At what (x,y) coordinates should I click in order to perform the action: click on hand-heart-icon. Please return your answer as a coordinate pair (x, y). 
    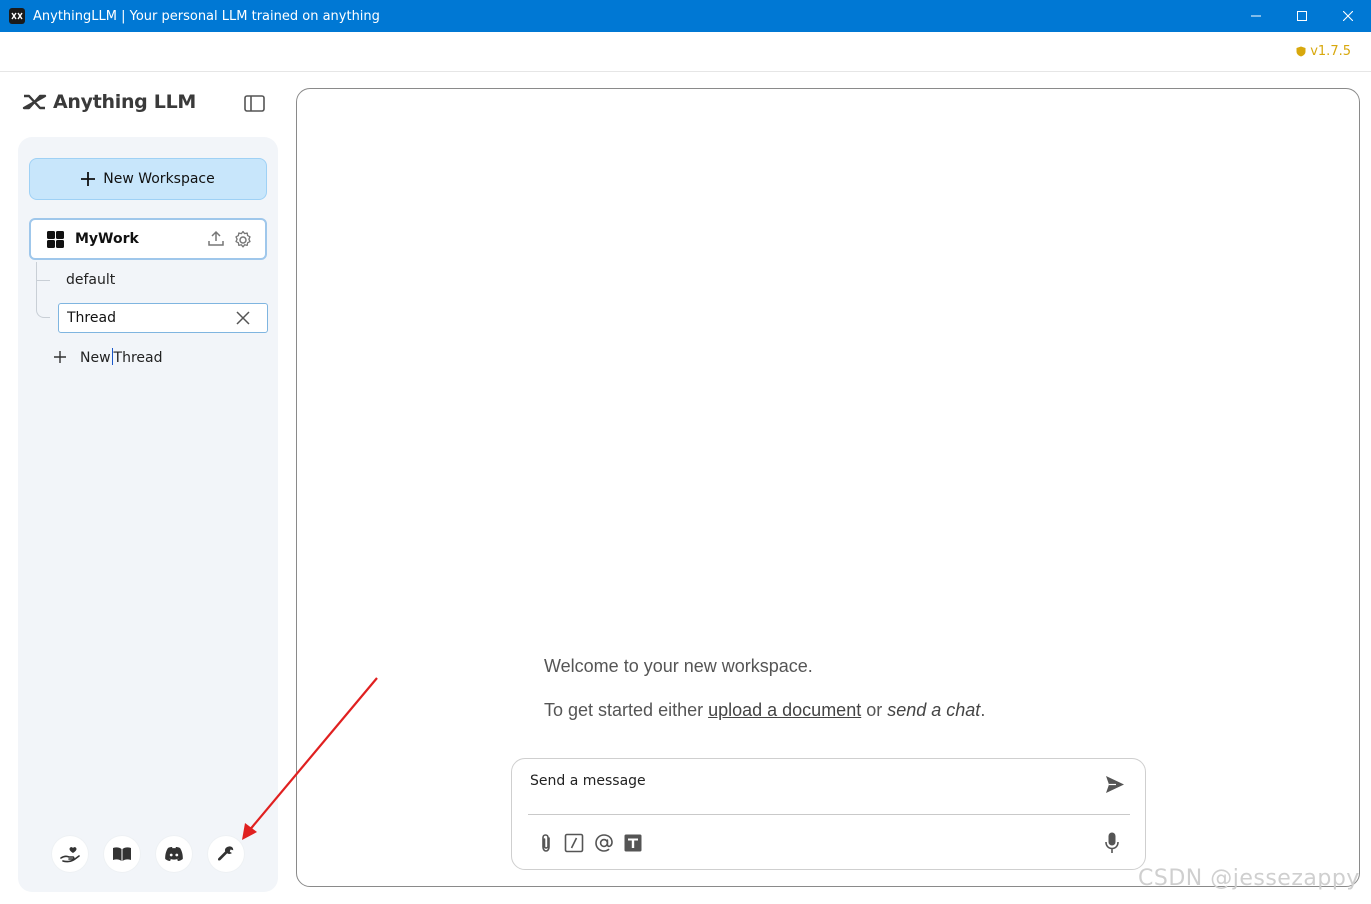
    Looking at the image, I should click on (70, 855).